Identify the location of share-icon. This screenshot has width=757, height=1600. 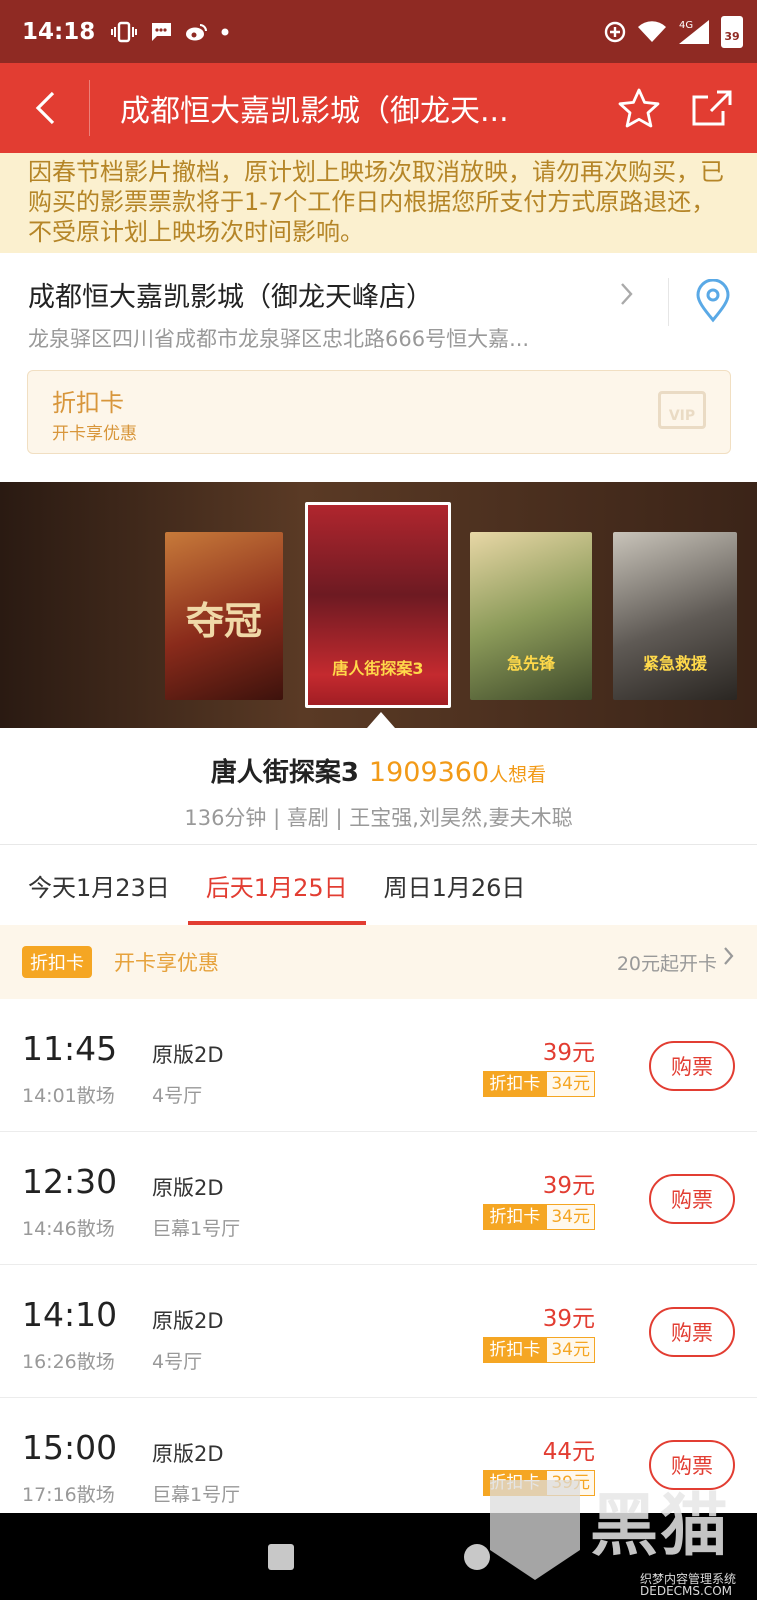
(712, 108).